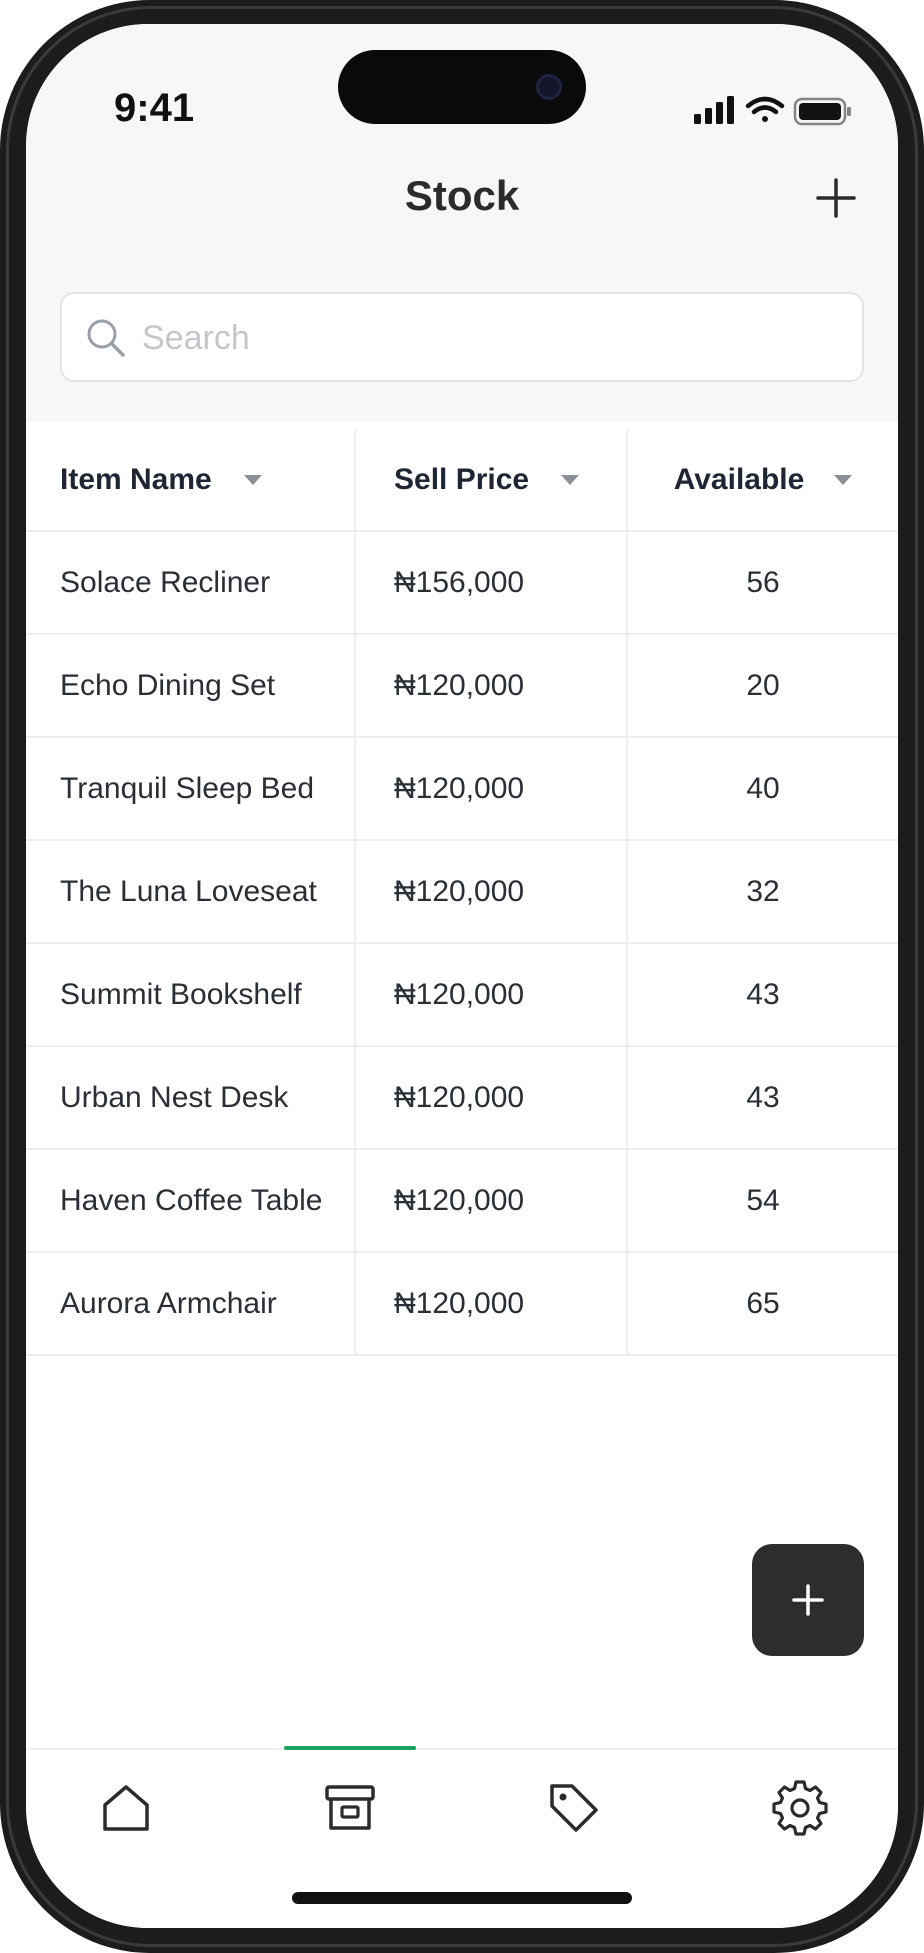  I want to click on tab-home, so click(126, 1808).